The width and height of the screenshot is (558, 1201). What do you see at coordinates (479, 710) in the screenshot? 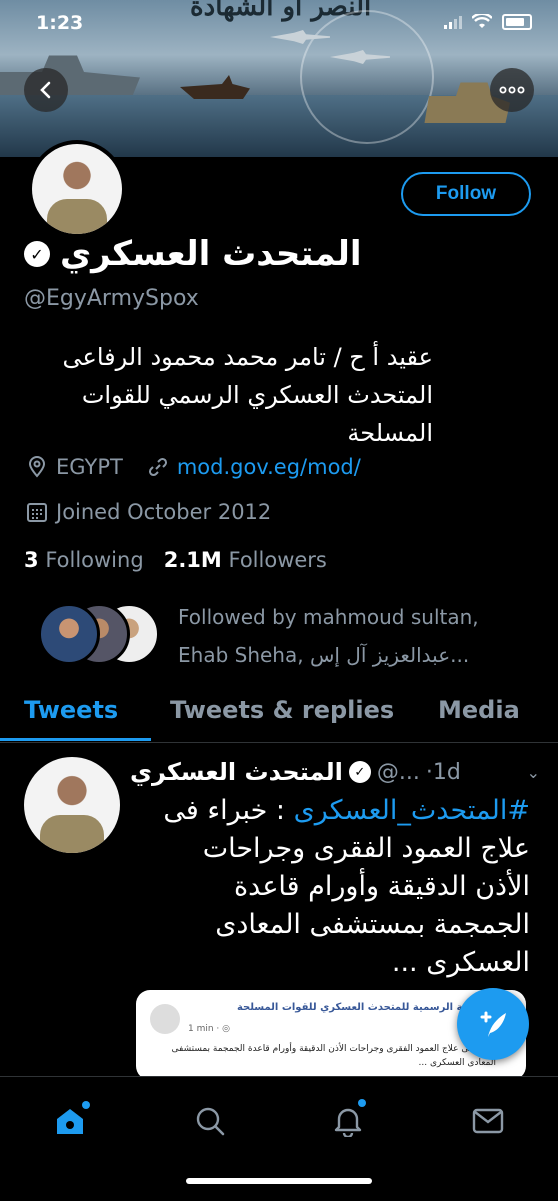
I see `tab-media: Media` at bounding box center [479, 710].